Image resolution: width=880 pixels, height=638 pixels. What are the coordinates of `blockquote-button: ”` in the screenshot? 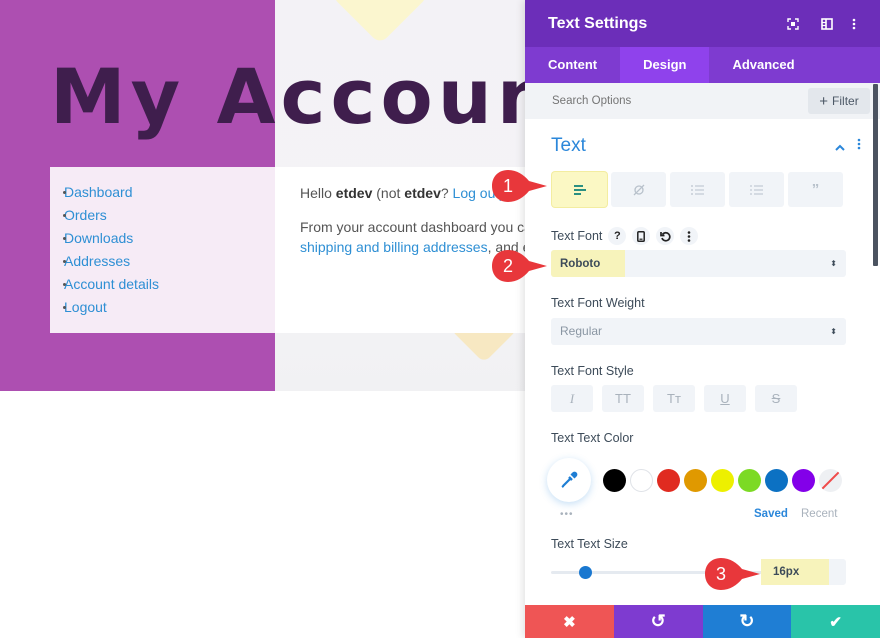 It's located at (815, 189).